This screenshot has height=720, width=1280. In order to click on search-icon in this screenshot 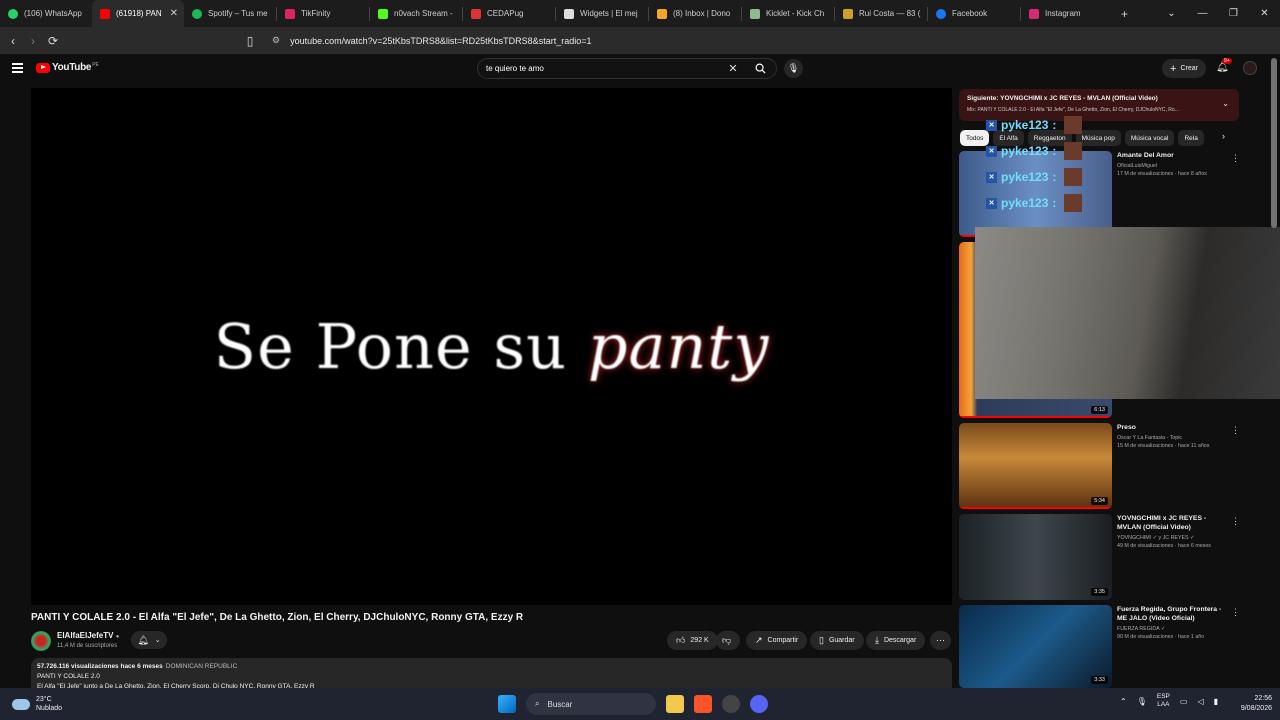, I will do `click(760, 68)`.